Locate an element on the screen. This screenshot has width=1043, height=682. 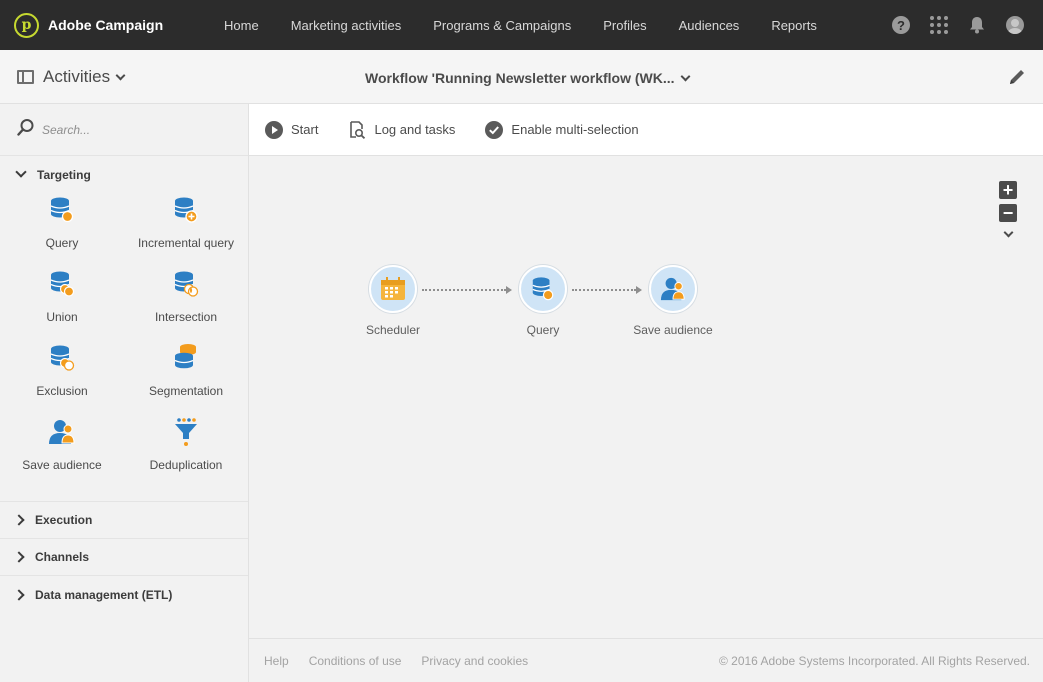
segmentation-icon is located at coordinates (185, 356).